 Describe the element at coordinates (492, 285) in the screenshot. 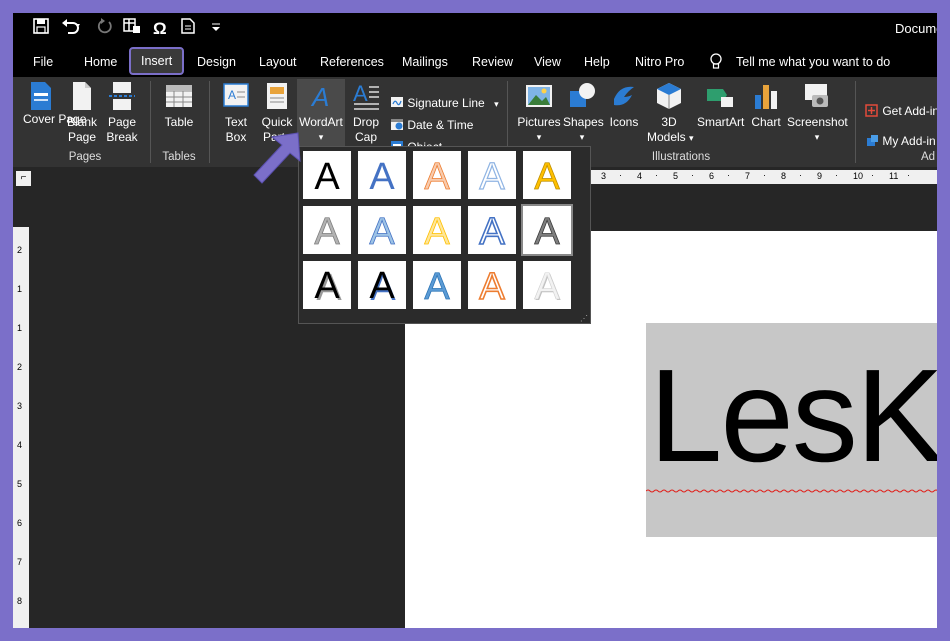

I see `wordart-style-14: A` at that location.